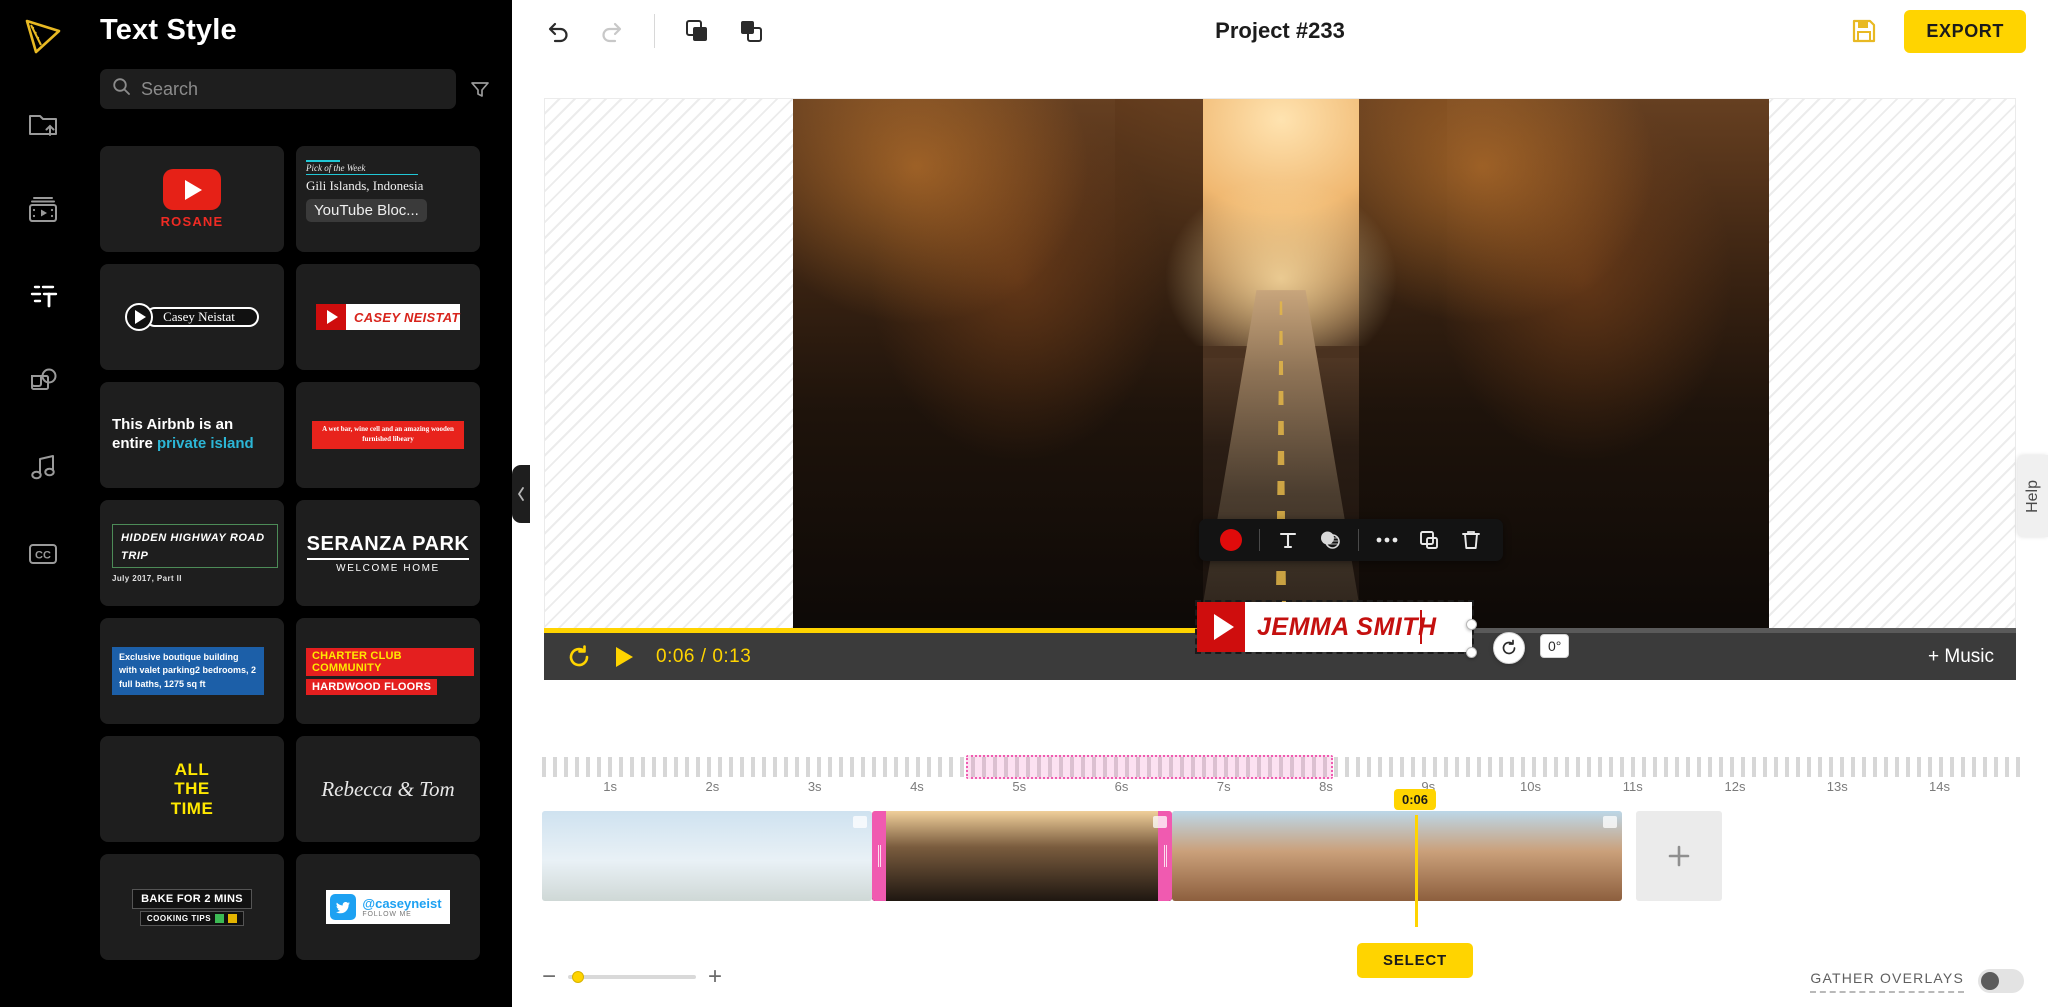 This screenshot has height=1007, width=2048. Describe the element at coordinates (1564, 380) in the screenshot. I see `video-trees-right` at that location.